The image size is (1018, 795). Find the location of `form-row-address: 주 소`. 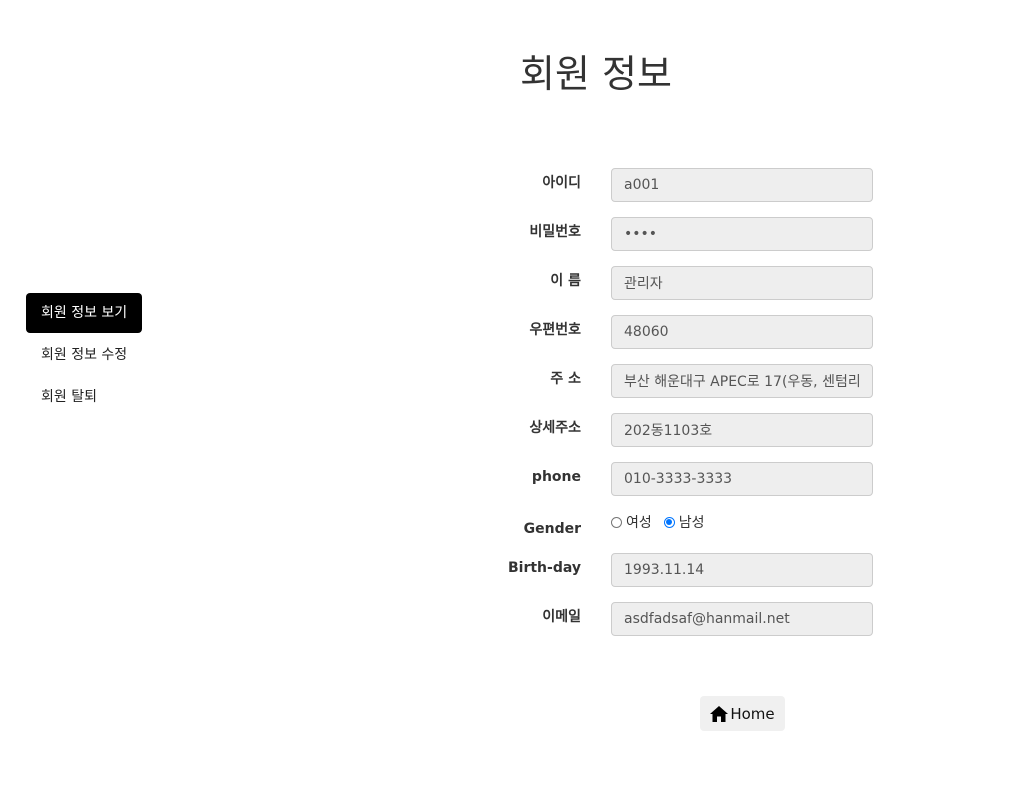

form-row-address: 주 소 is located at coordinates (660, 381).